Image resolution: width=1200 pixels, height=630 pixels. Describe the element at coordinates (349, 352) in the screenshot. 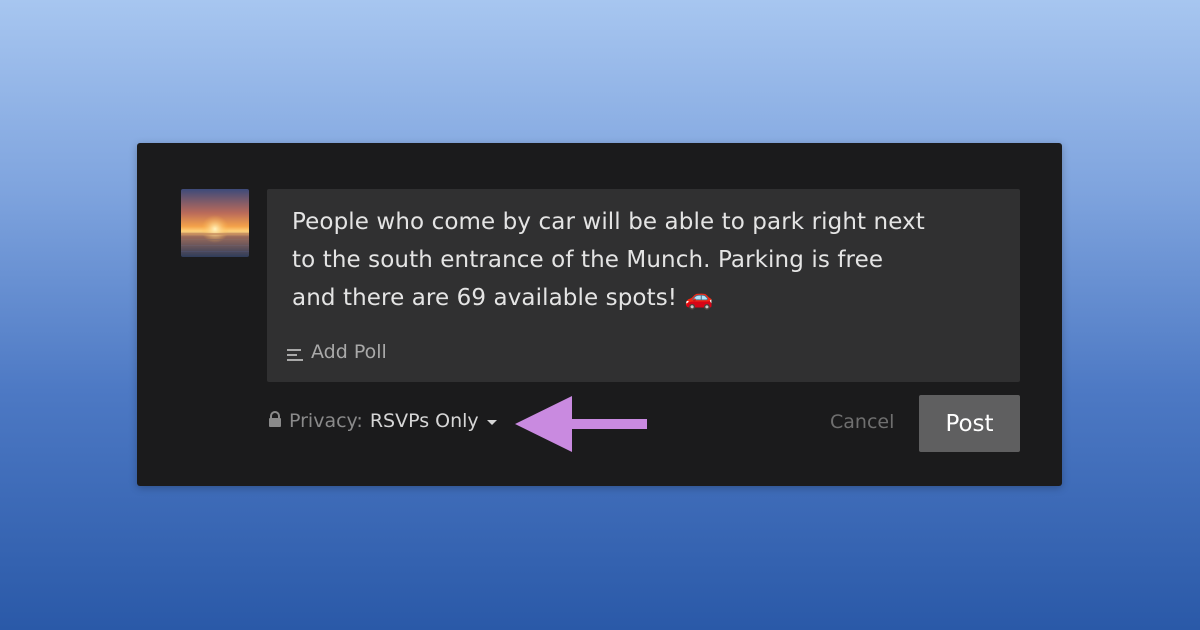

I see `add-poll-label: Add Poll` at that location.